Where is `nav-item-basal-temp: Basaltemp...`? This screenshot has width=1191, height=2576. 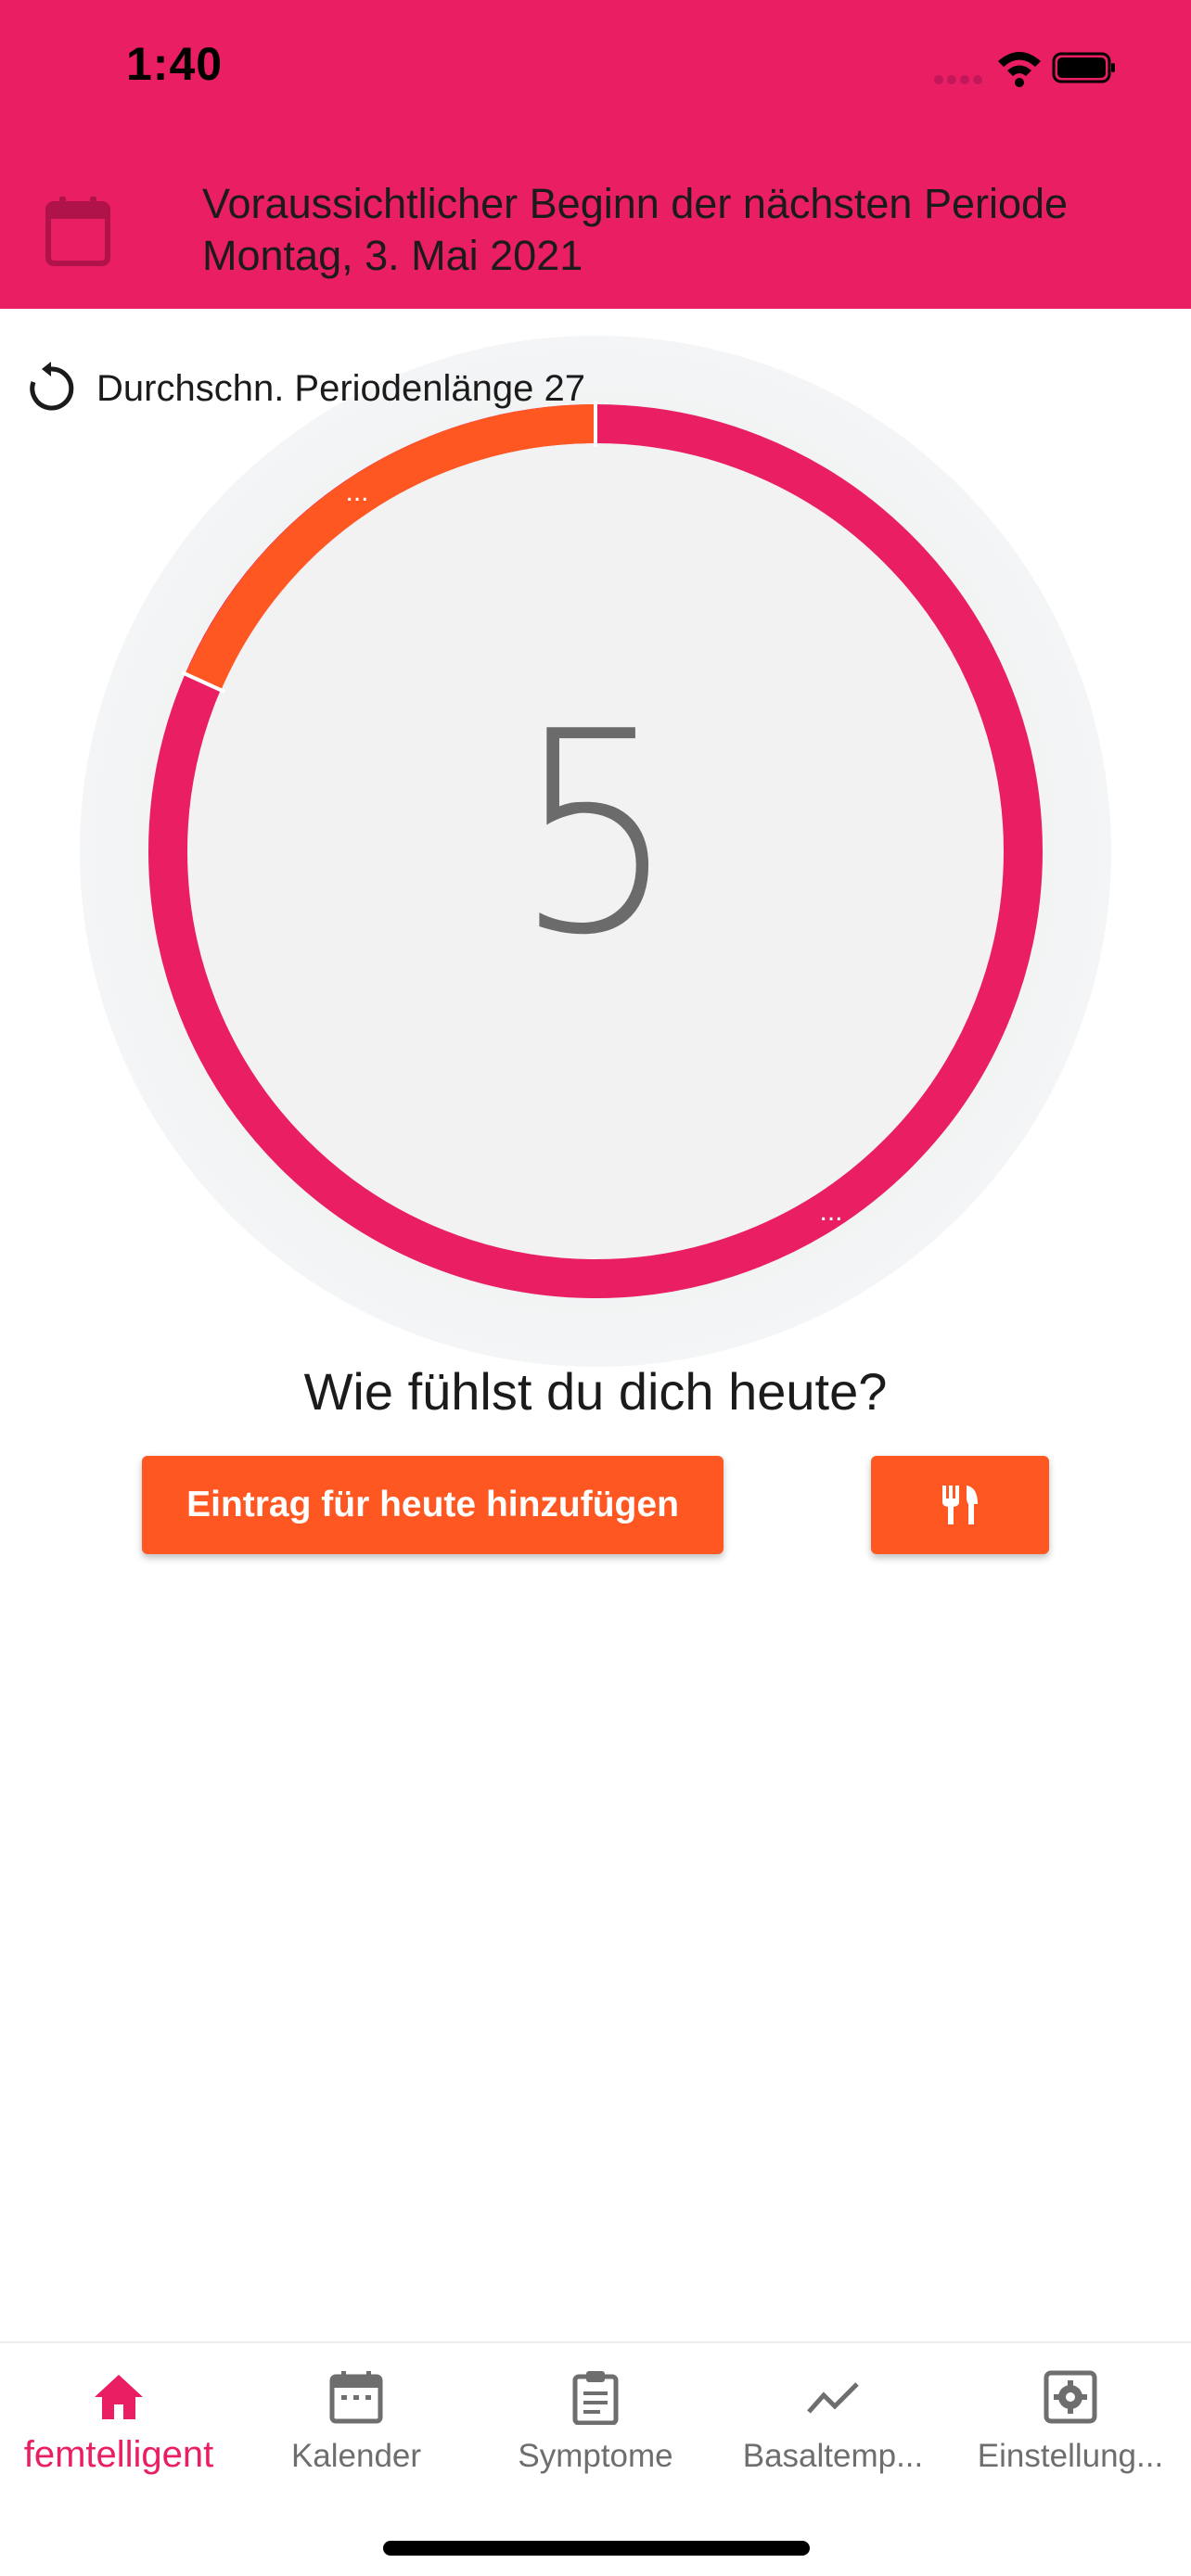
nav-item-basal-temp: Basaltemp... is located at coordinates (833, 2426).